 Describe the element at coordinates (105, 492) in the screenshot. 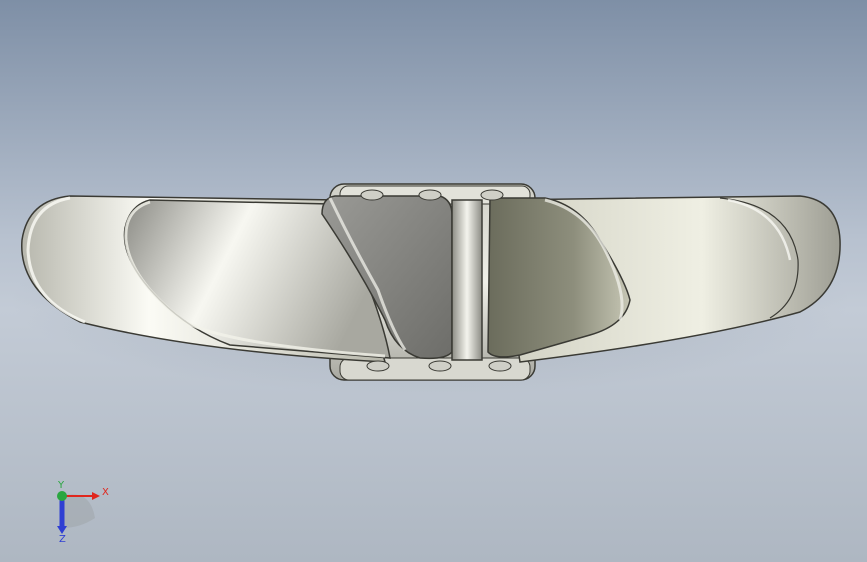

I see `x-axis-label: X` at that location.